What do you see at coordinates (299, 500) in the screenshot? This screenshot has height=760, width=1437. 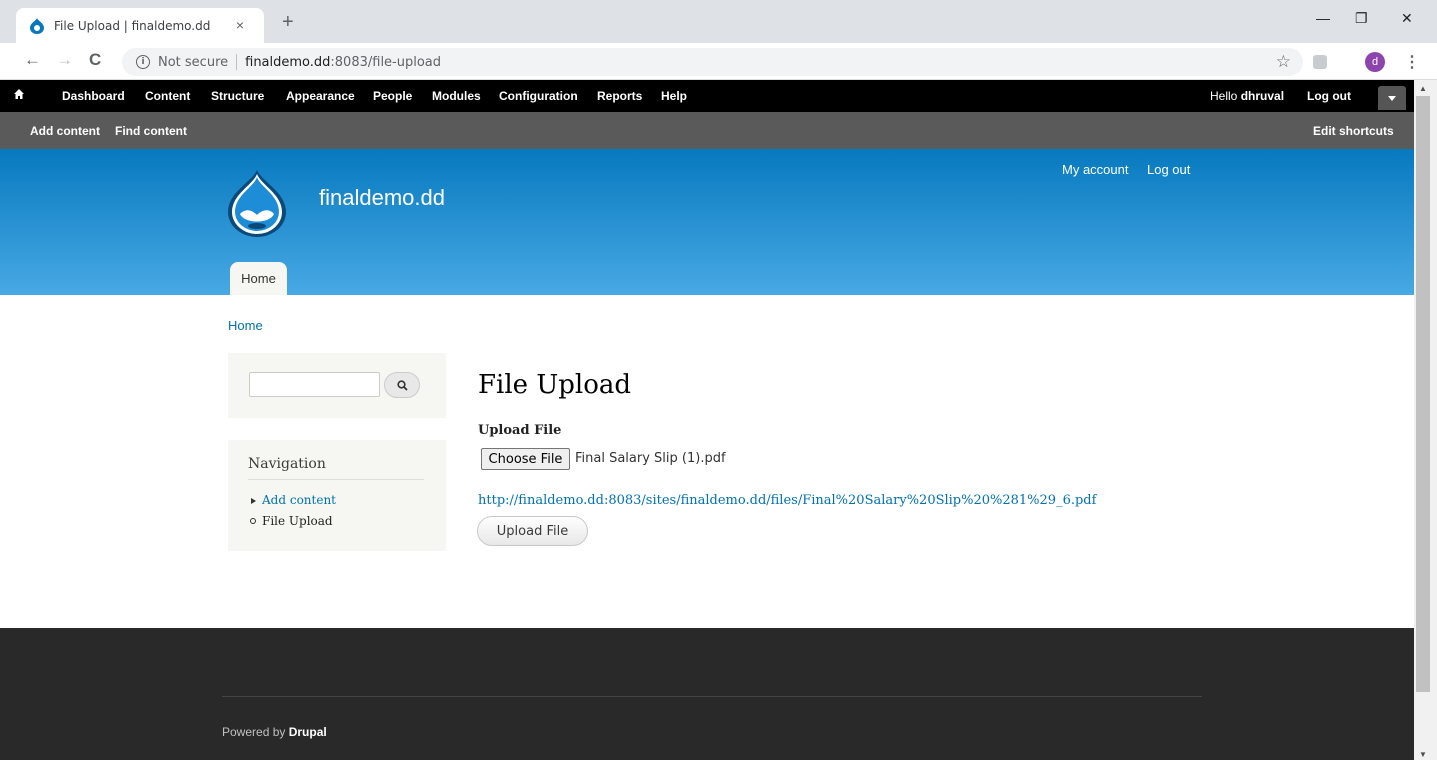 I see `nav-item-add-content: Add content` at bounding box center [299, 500].